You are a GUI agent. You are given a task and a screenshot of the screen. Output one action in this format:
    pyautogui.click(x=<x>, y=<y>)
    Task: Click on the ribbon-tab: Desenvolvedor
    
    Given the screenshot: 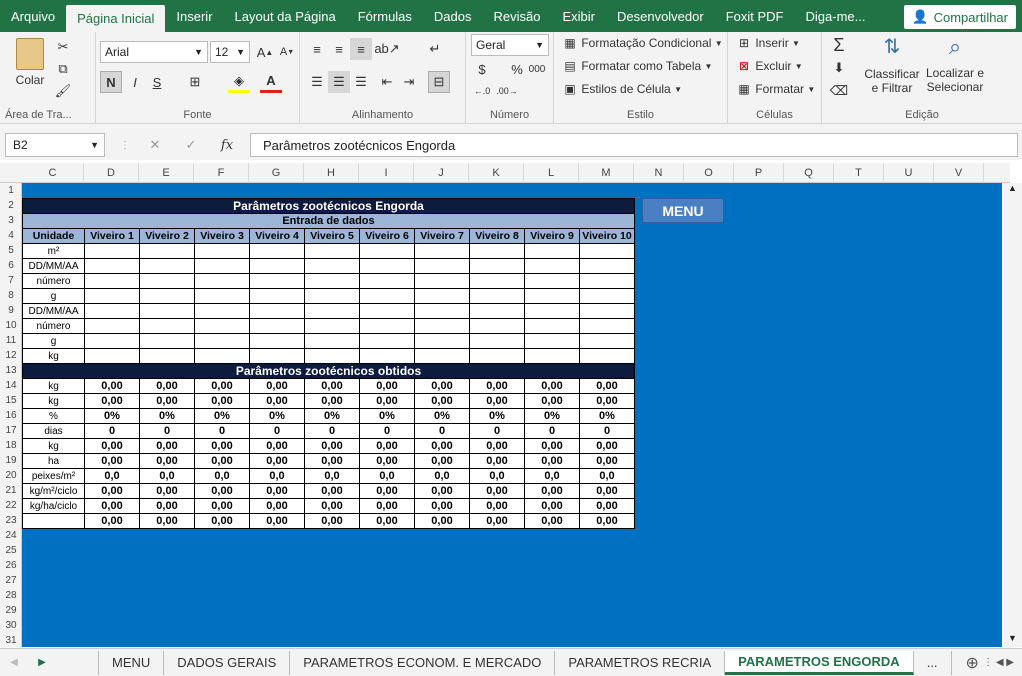 What is the action you would take?
    pyautogui.click(x=660, y=16)
    